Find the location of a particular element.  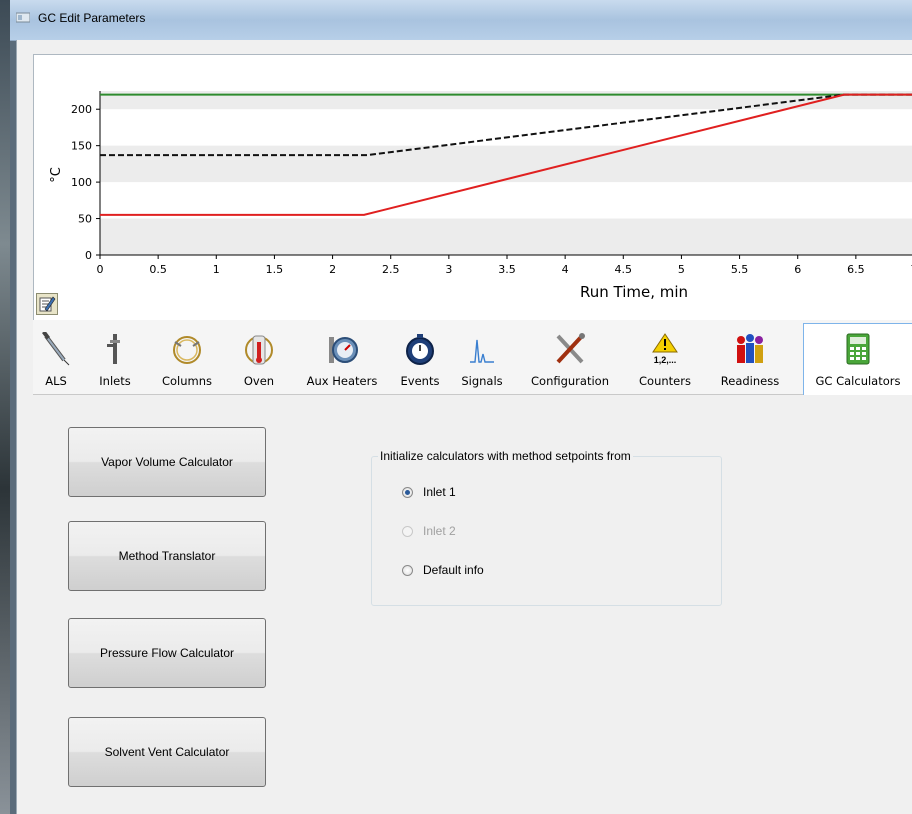

x-tick-label: 6 is located at coordinates (797, 269).